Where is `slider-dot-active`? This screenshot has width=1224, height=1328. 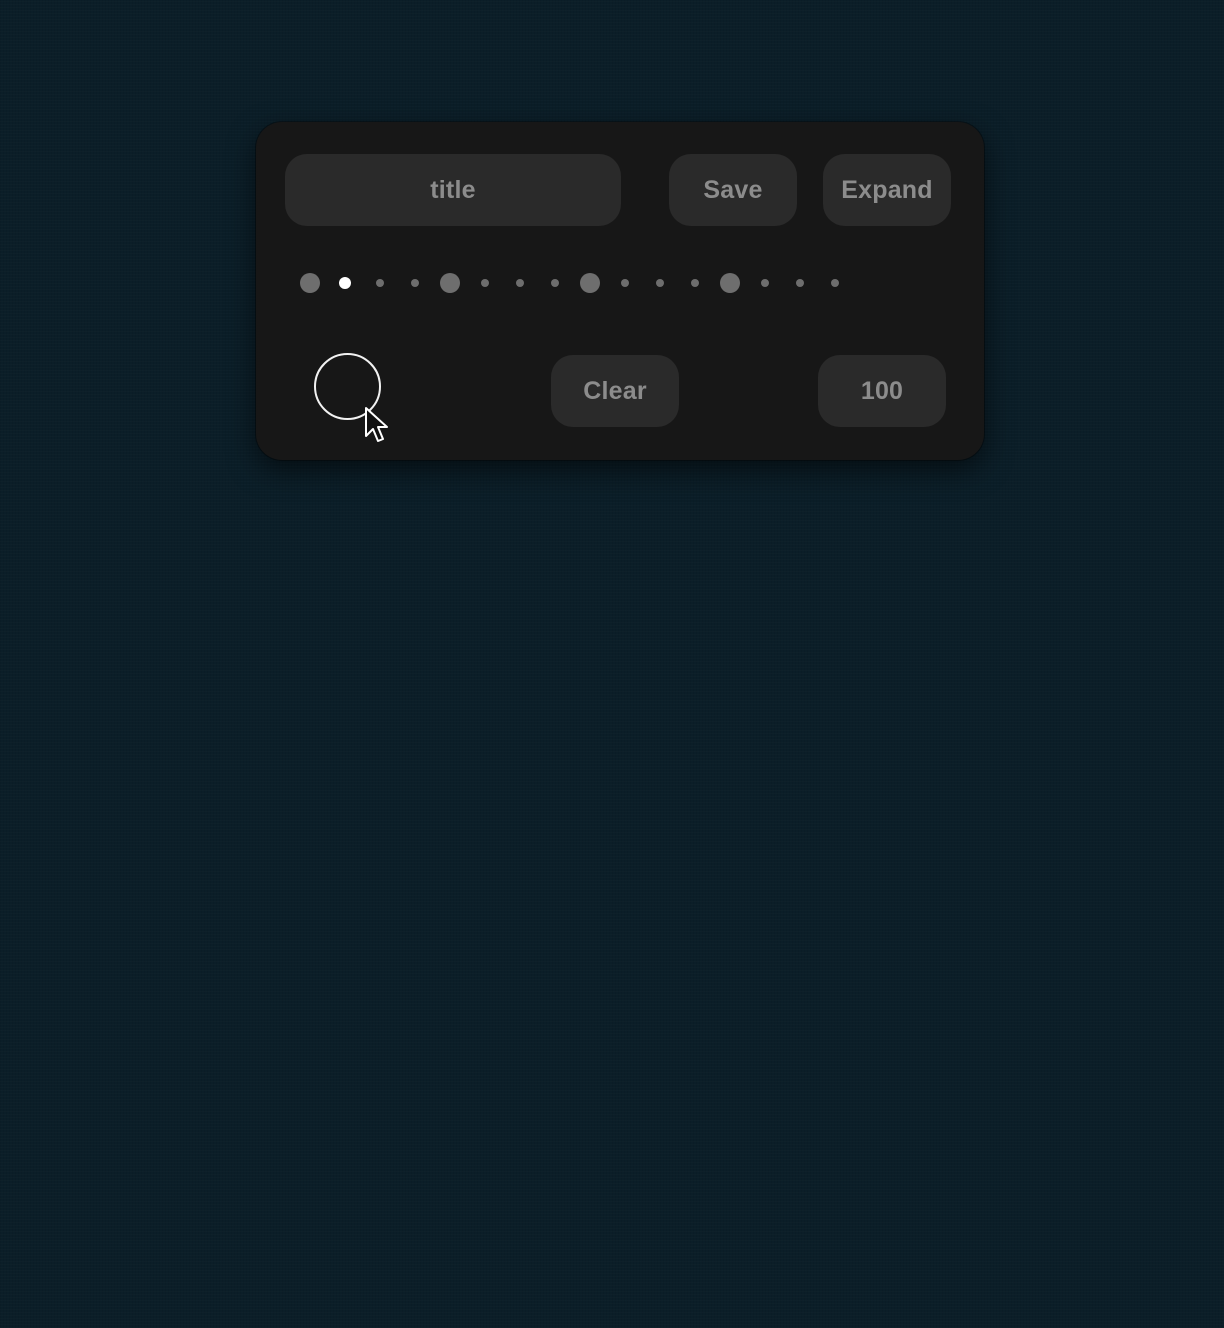 slider-dot-active is located at coordinates (345, 283).